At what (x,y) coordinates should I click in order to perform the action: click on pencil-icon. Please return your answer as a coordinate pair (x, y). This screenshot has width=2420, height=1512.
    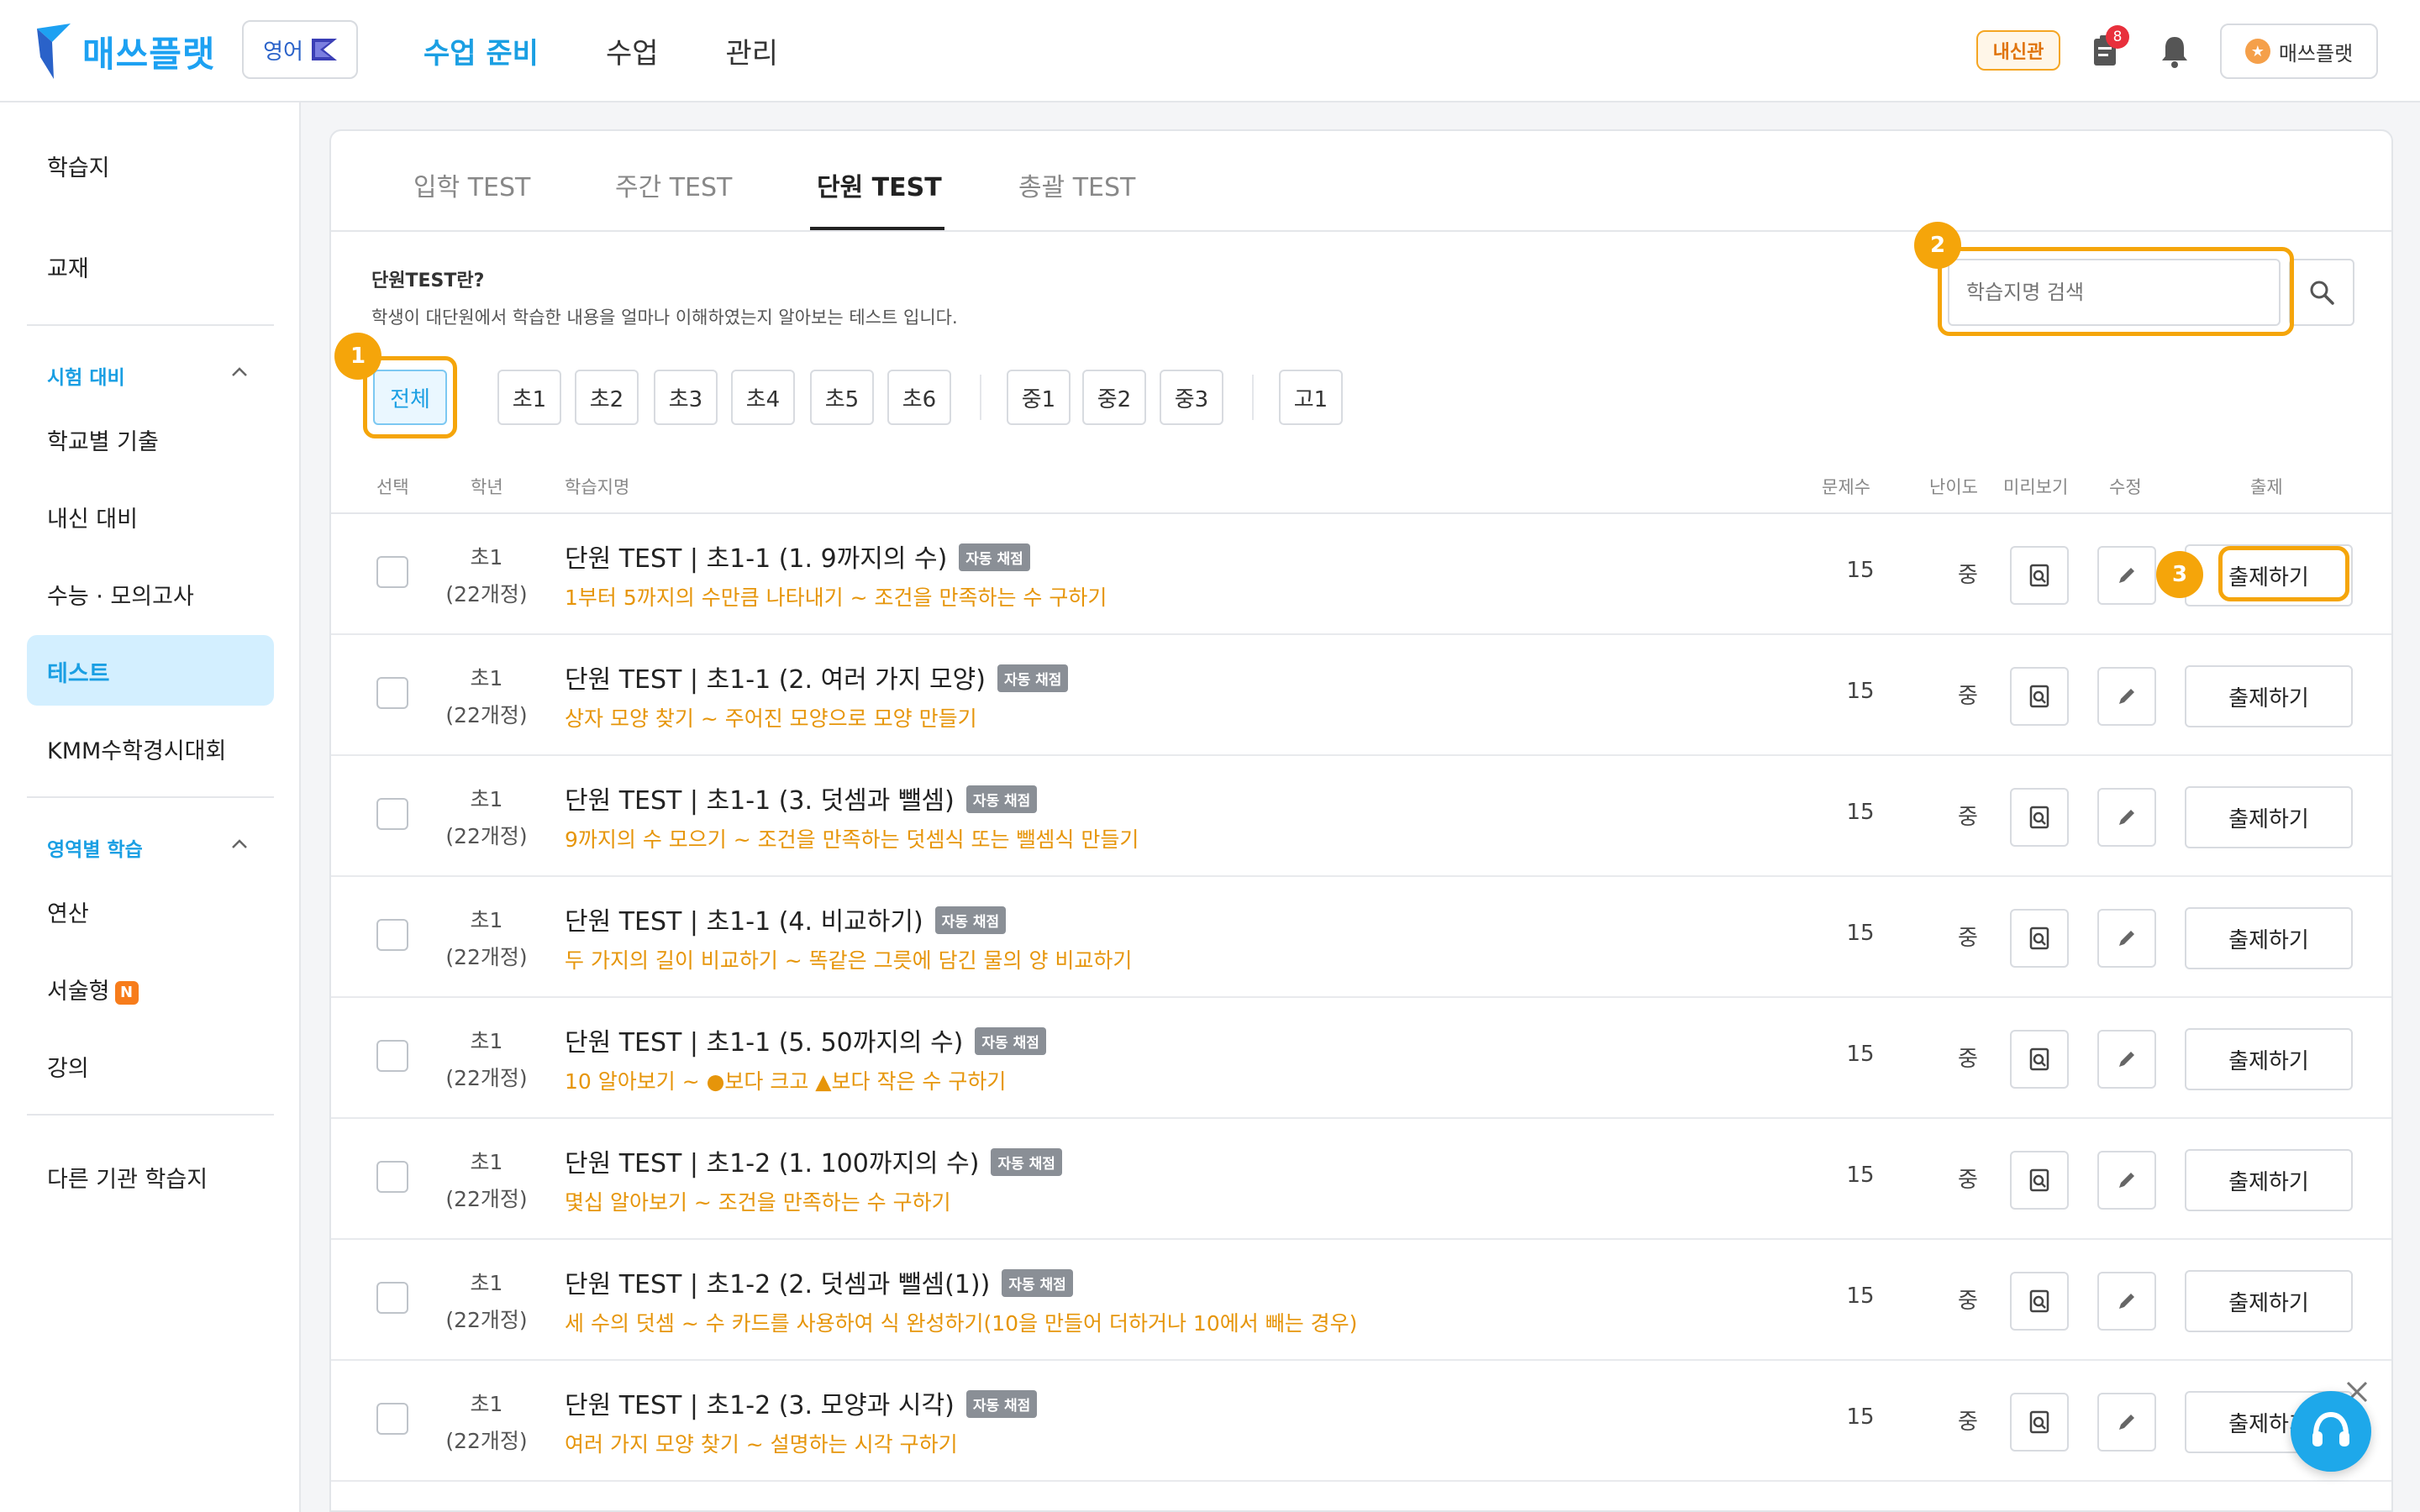
    Looking at the image, I should click on (2126, 696).